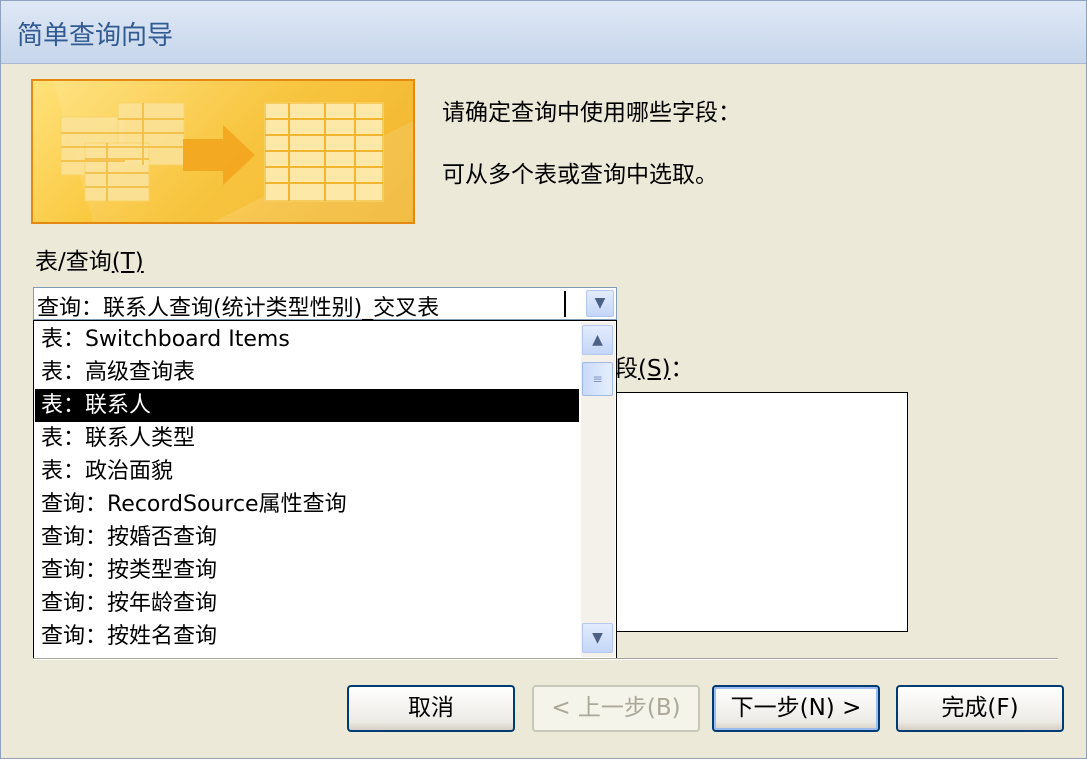  I want to click on title-bar: 简单查询向导, so click(543, 32).